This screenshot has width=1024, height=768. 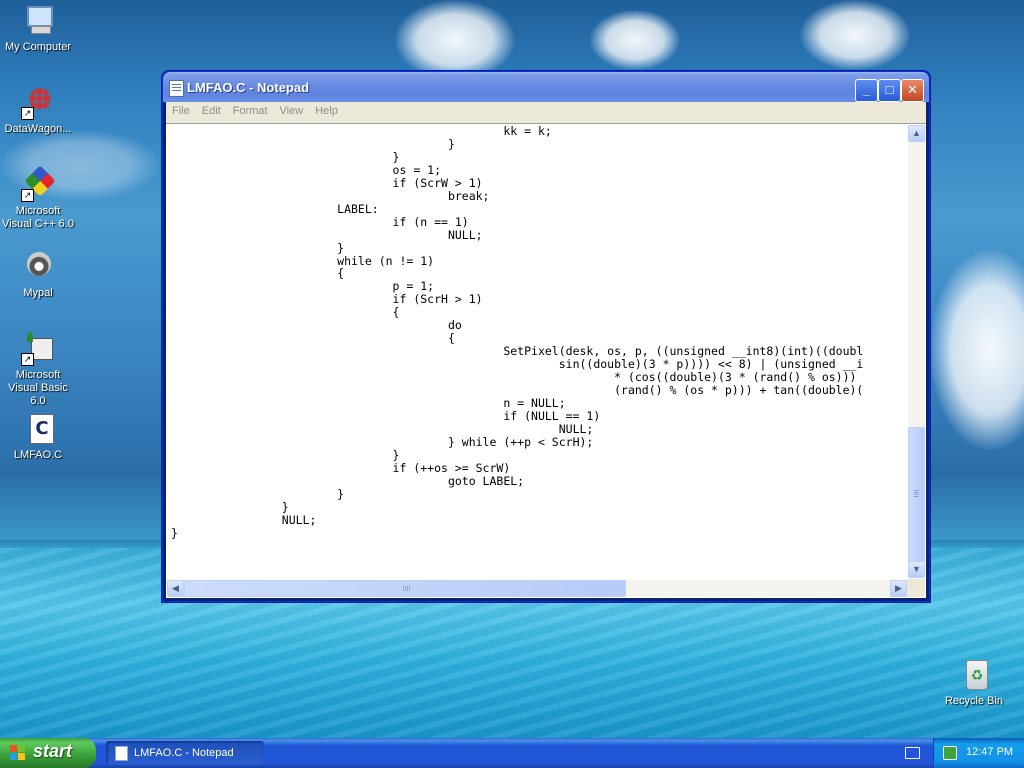 What do you see at coordinates (546, 112) in the screenshot?
I see `menu-bar: File Edit Format View Help` at bounding box center [546, 112].